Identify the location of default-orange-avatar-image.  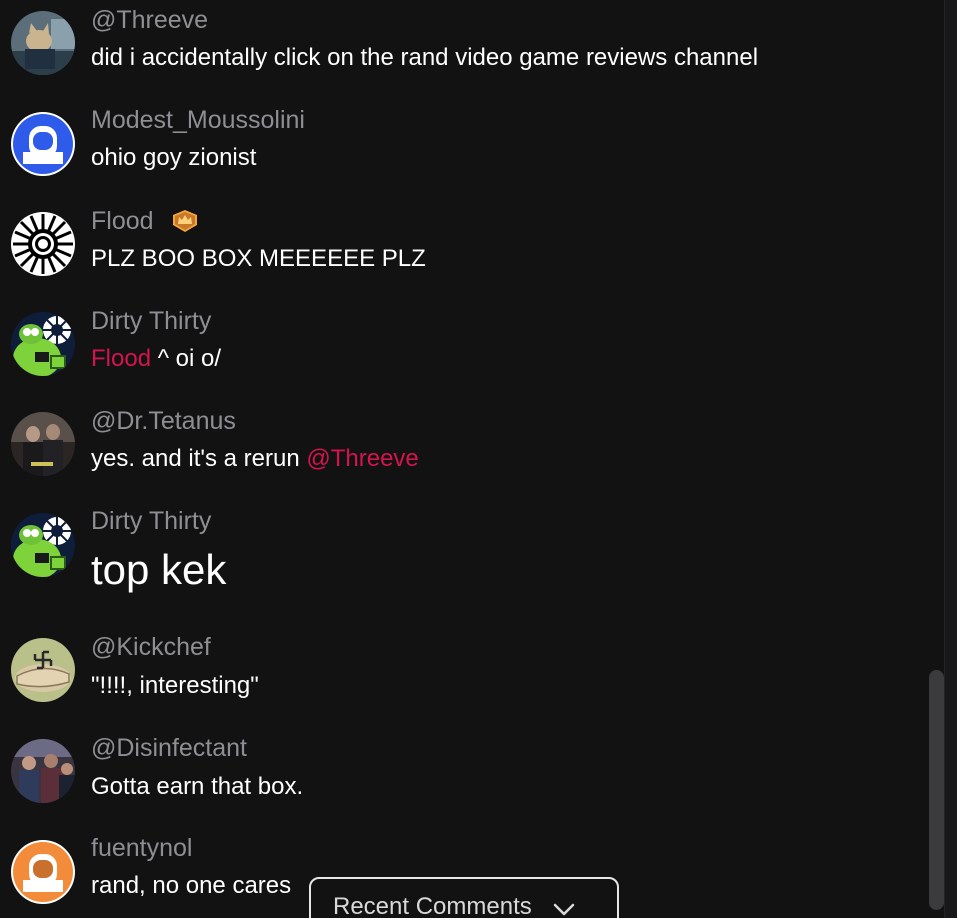
(43, 872).